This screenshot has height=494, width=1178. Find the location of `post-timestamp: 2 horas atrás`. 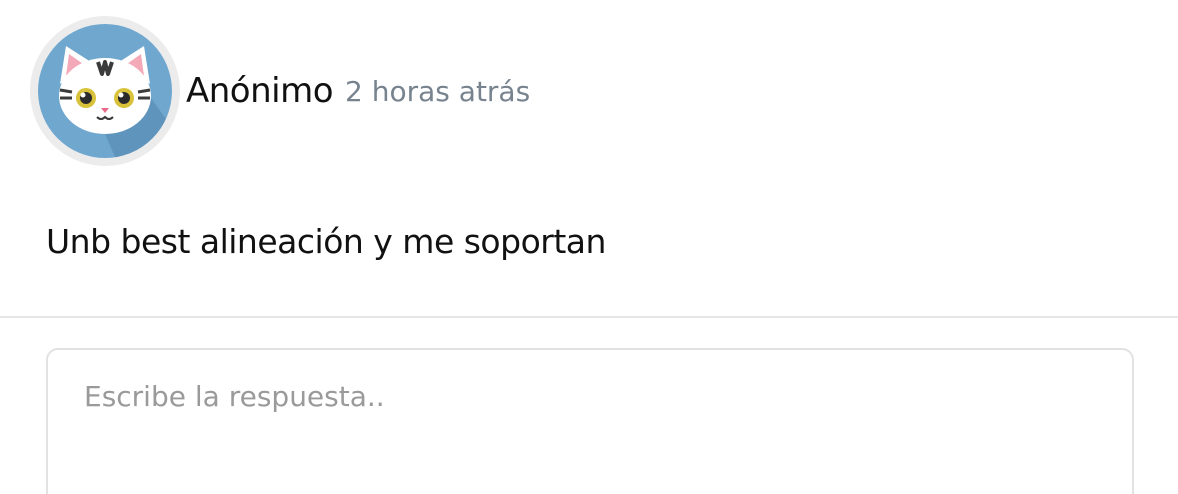

post-timestamp: 2 horas atrás is located at coordinates (438, 91).